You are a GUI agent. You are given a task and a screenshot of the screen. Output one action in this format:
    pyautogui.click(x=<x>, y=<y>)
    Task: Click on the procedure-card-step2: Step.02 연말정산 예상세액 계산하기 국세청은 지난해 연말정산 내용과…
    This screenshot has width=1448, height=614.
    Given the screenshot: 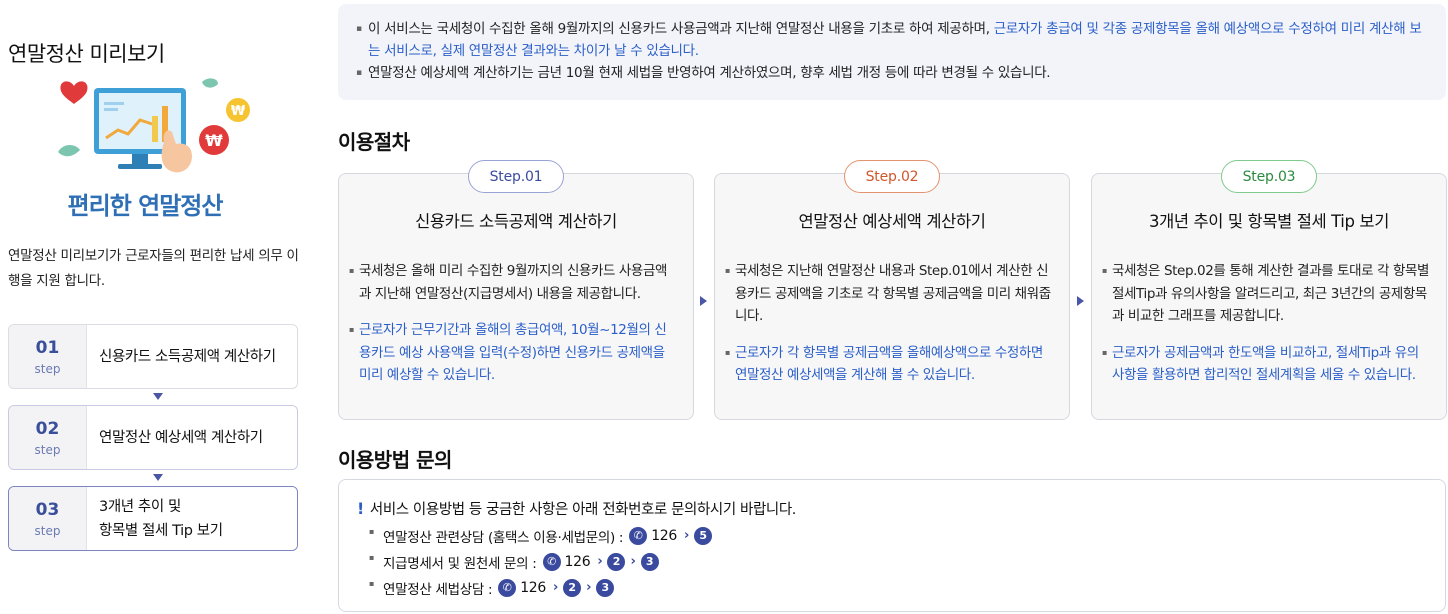 What is the action you would take?
    pyautogui.click(x=892, y=290)
    